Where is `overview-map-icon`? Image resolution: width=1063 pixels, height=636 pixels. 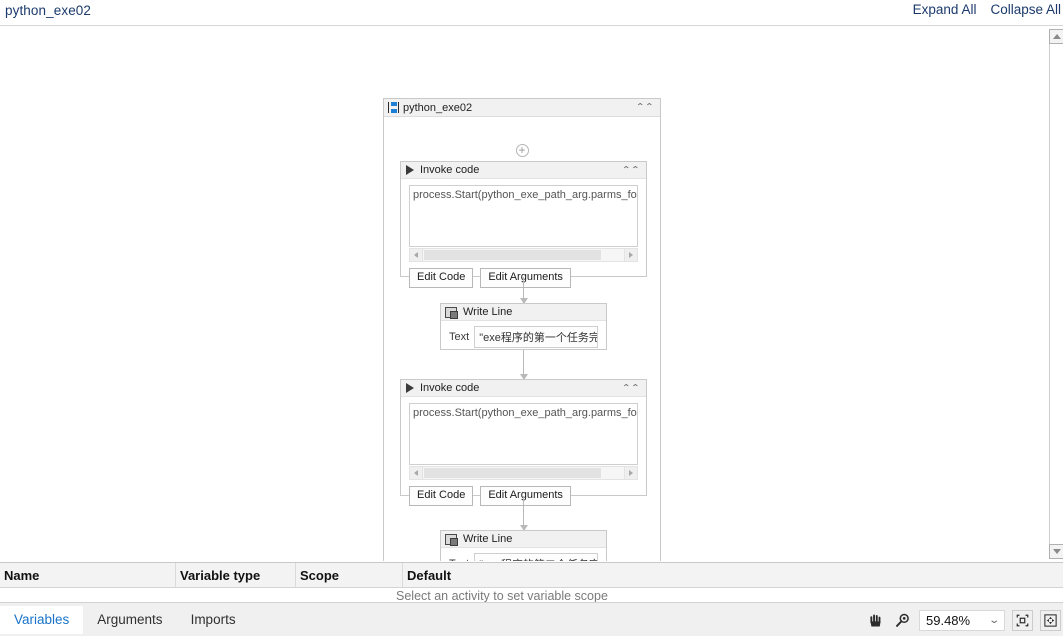 overview-map-icon is located at coordinates (1050, 620).